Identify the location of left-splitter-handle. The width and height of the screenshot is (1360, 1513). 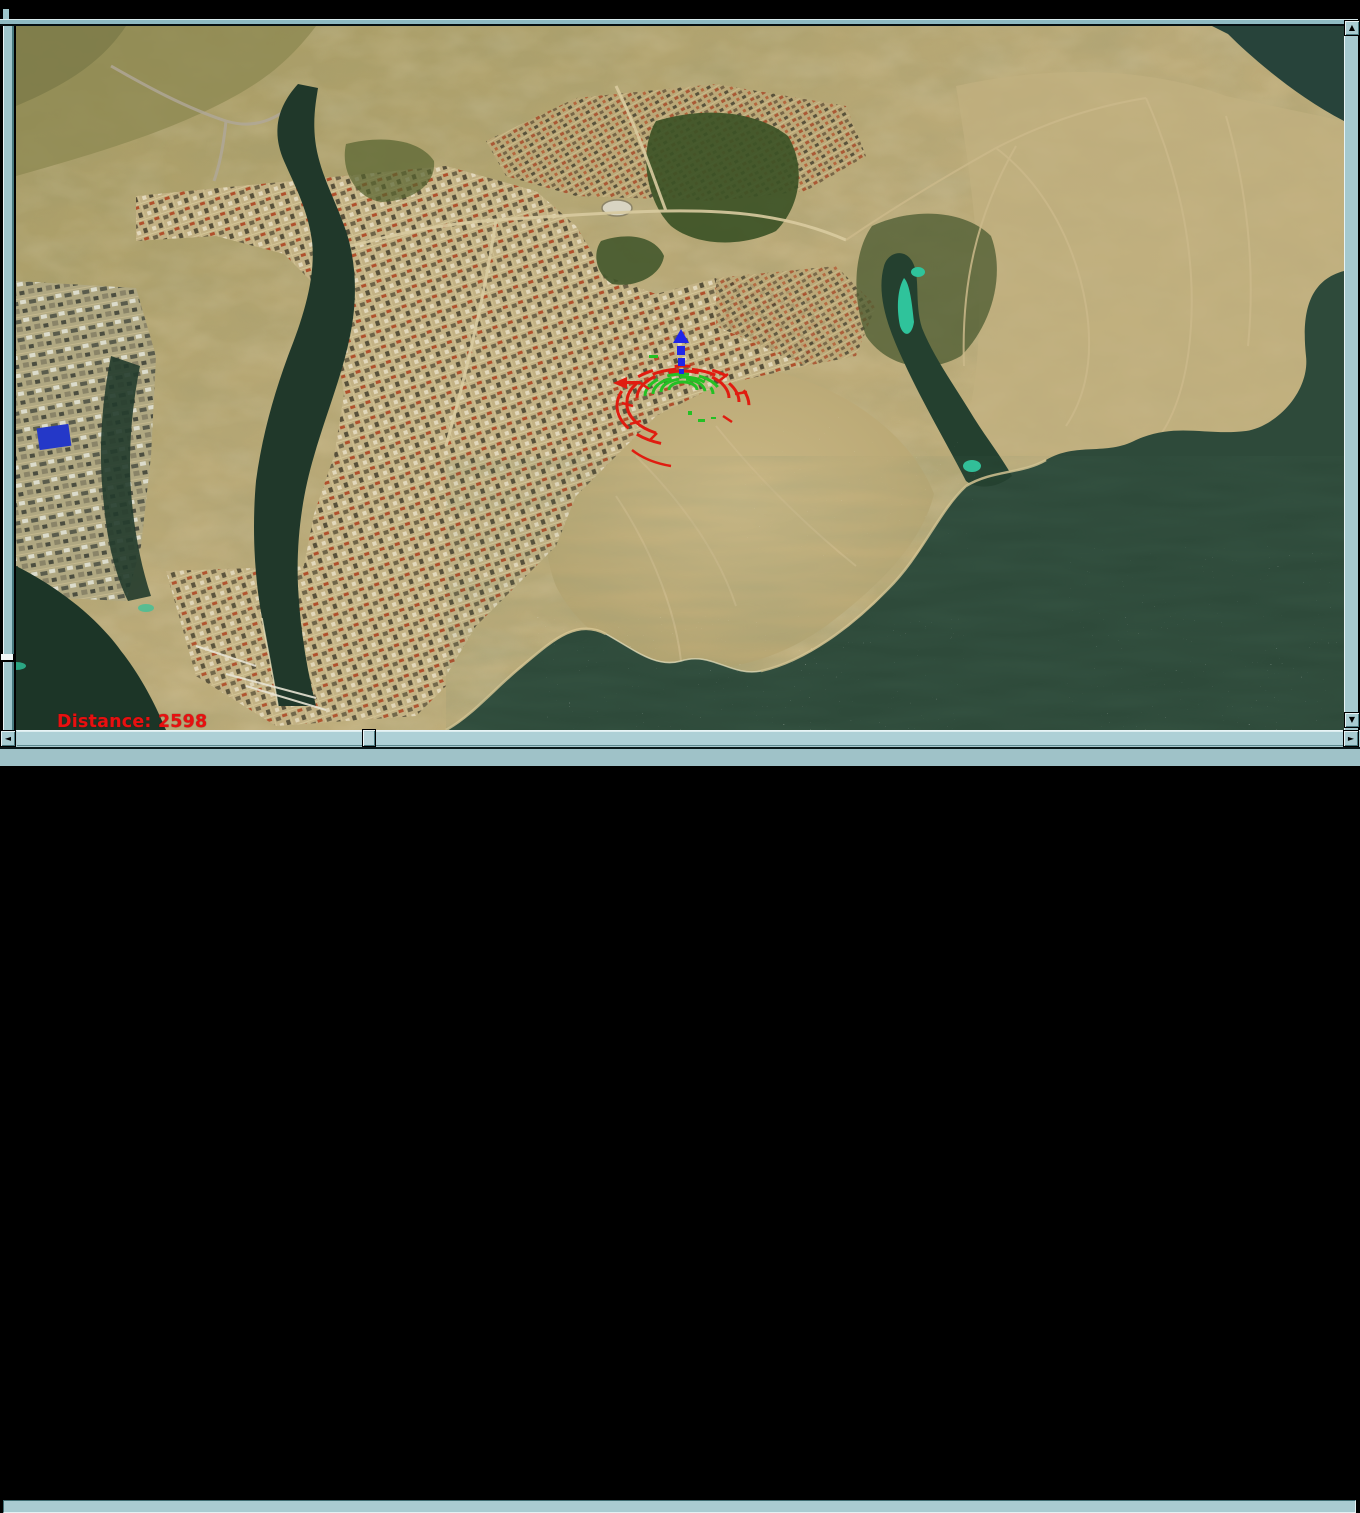
(7, 658).